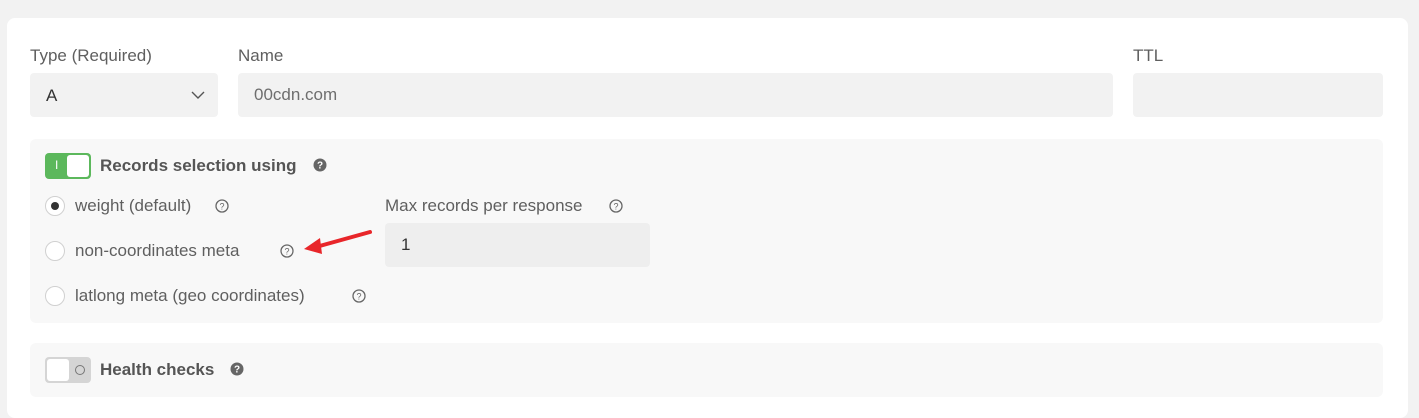 The image size is (1419, 418). What do you see at coordinates (157, 250) in the screenshot?
I see `radio-label: non-coordinates meta` at bounding box center [157, 250].